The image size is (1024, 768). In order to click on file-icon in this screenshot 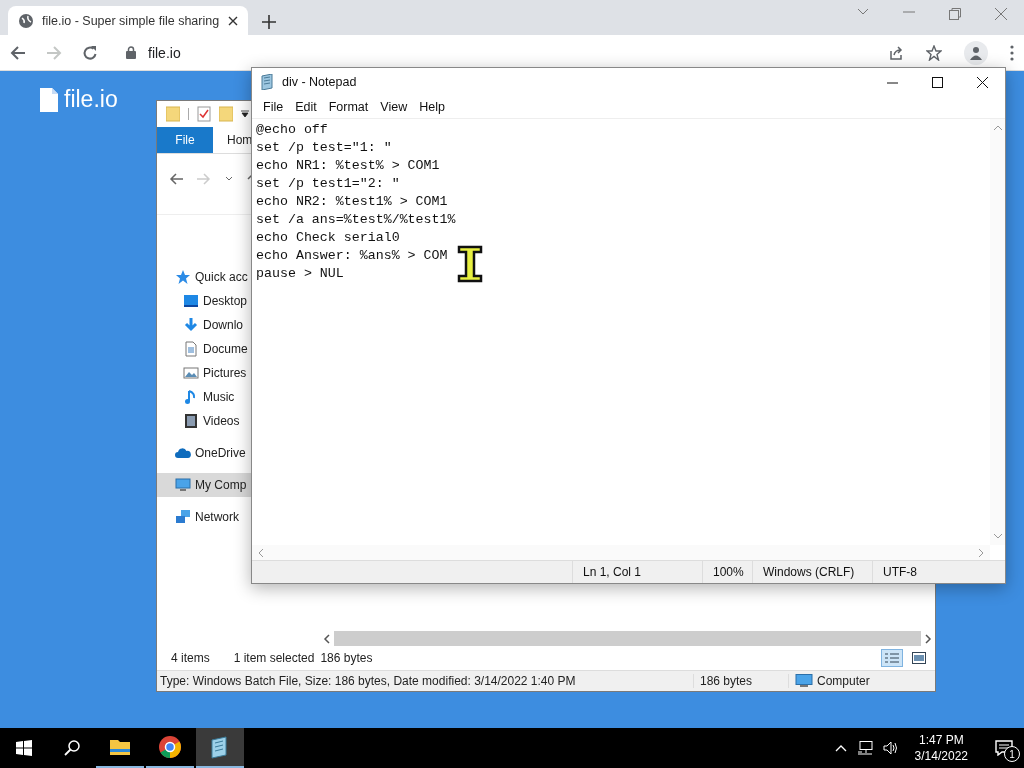, I will do `click(49, 99)`.